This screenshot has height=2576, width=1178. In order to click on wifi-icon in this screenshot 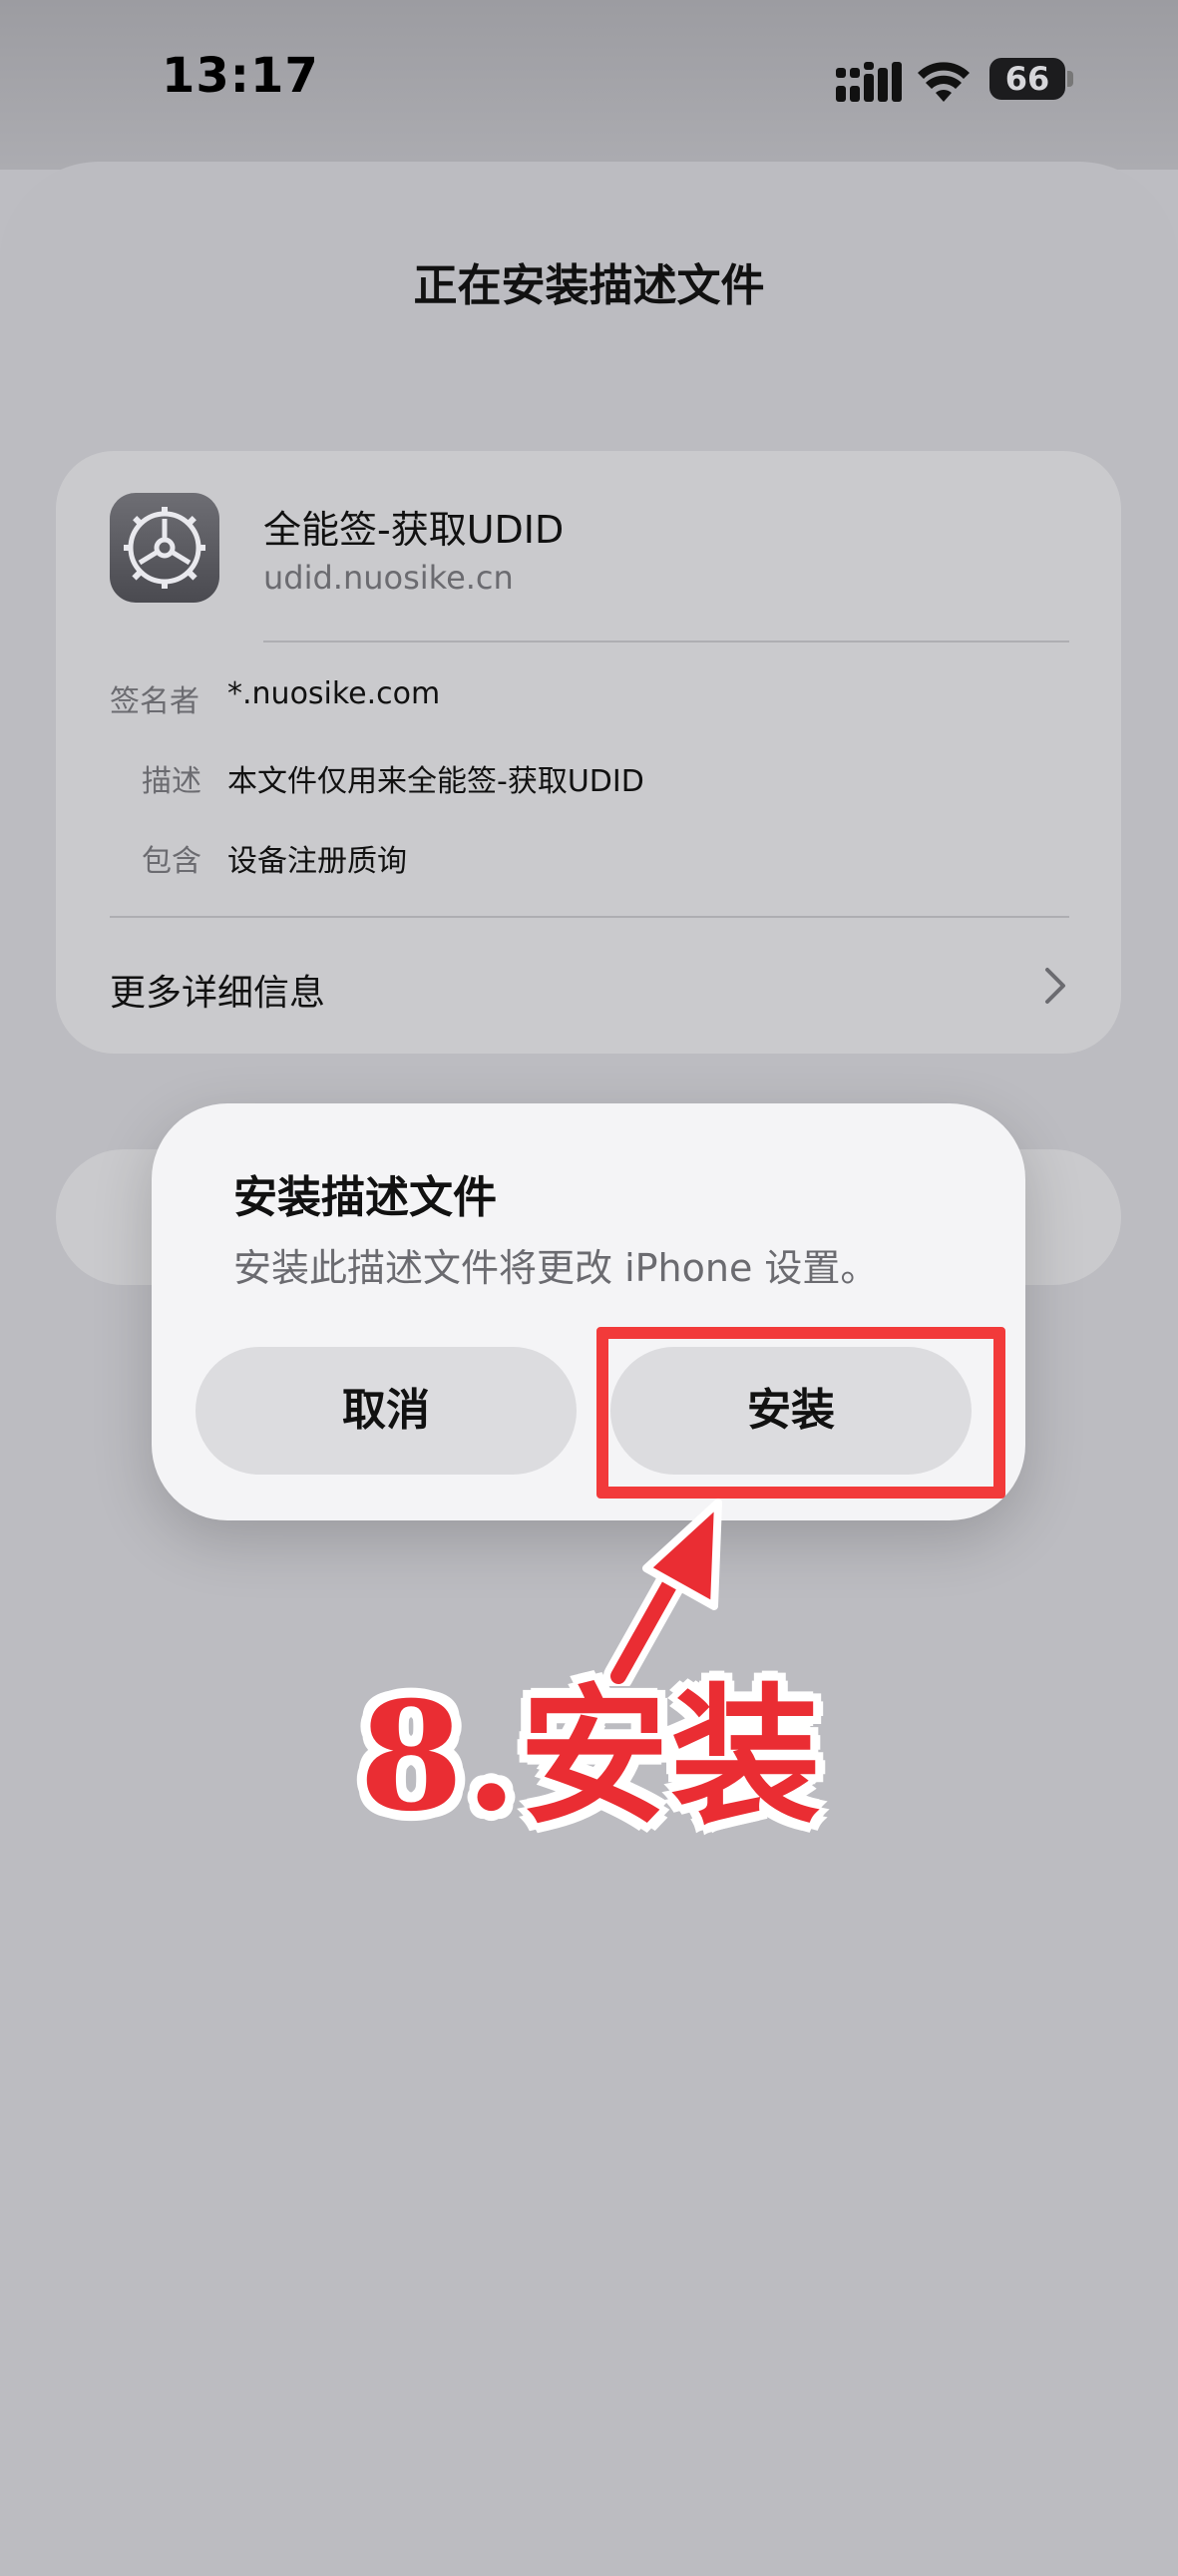, I will do `click(944, 82)`.